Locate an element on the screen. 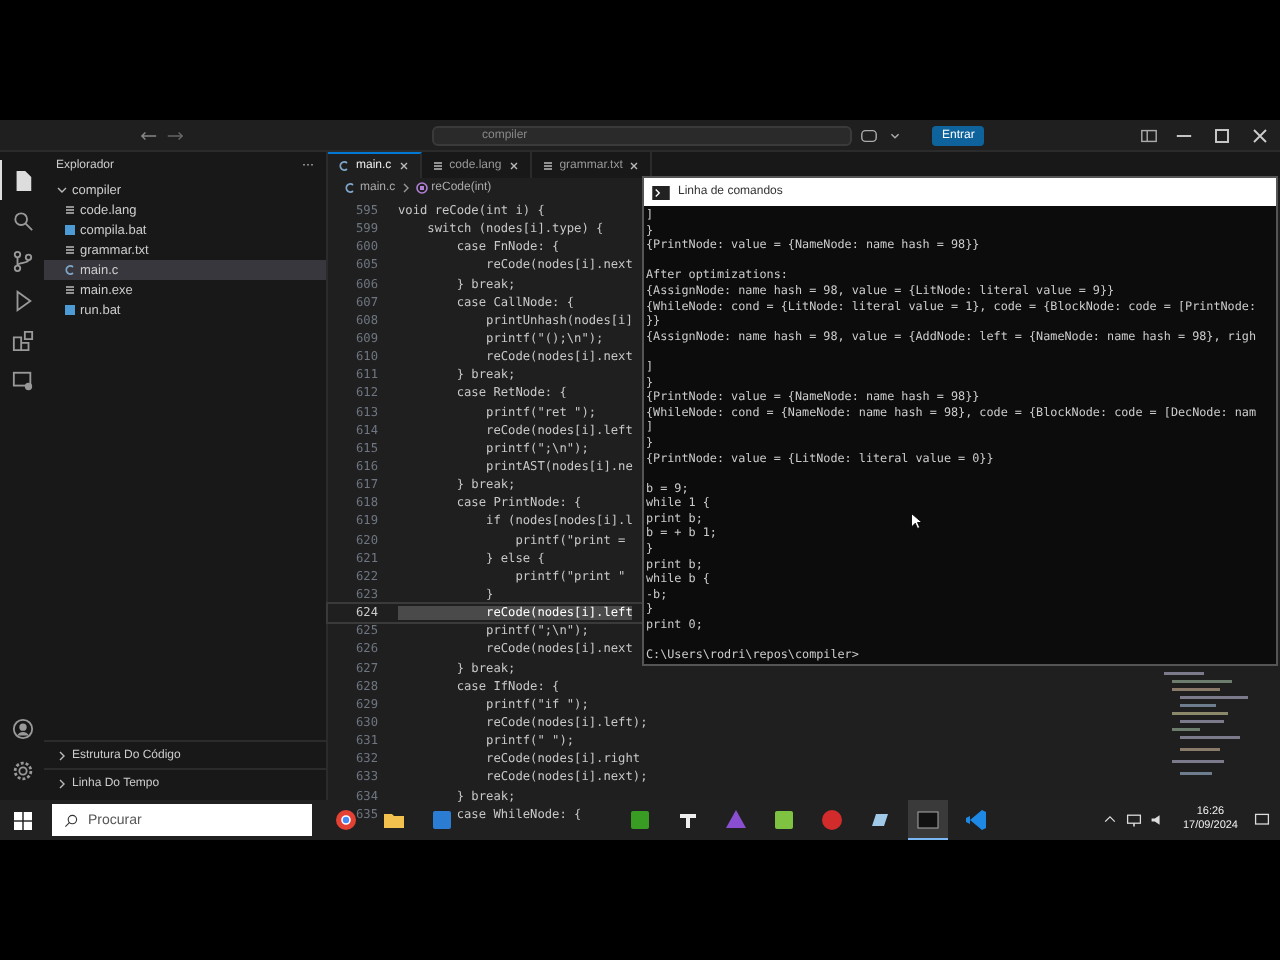 Image resolution: width=1280 pixels, height=960 pixels. layout-icon is located at coordinates (1149, 135).